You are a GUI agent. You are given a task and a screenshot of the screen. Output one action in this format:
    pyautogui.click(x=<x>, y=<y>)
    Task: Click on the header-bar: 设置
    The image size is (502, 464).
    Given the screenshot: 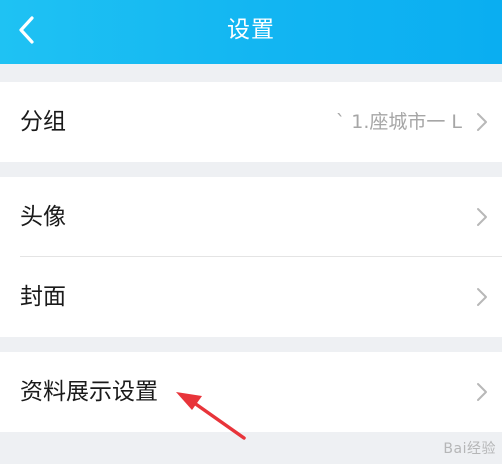 What is the action you would take?
    pyautogui.click(x=251, y=32)
    